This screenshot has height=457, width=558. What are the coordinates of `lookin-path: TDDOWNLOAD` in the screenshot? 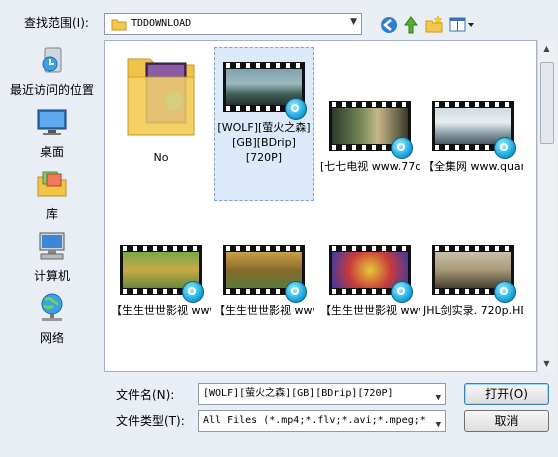 It's located at (161, 23).